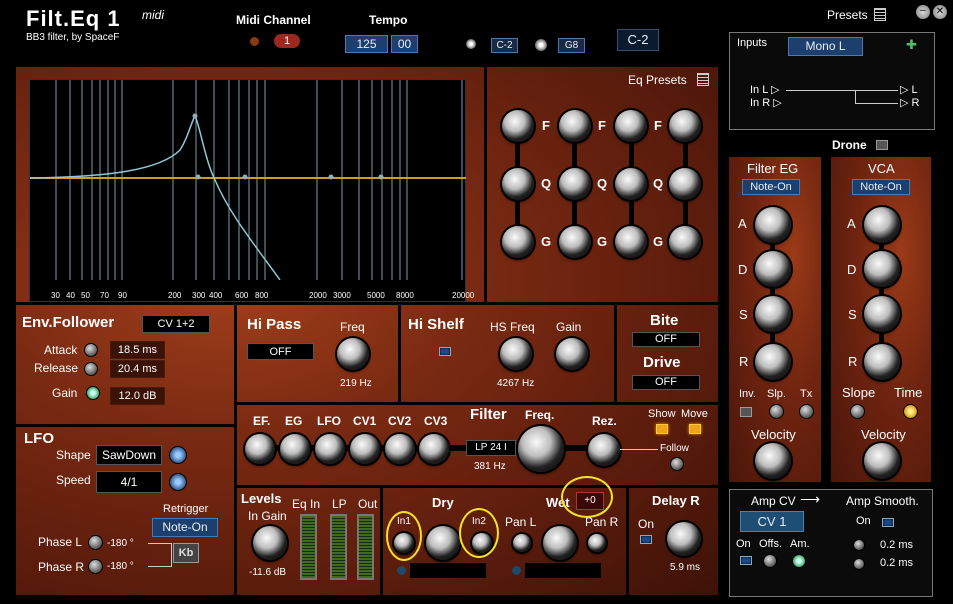 The height and width of the screenshot is (604, 953). Describe the element at coordinates (695, 429) in the screenshot. I see `move-toggle` at that location.